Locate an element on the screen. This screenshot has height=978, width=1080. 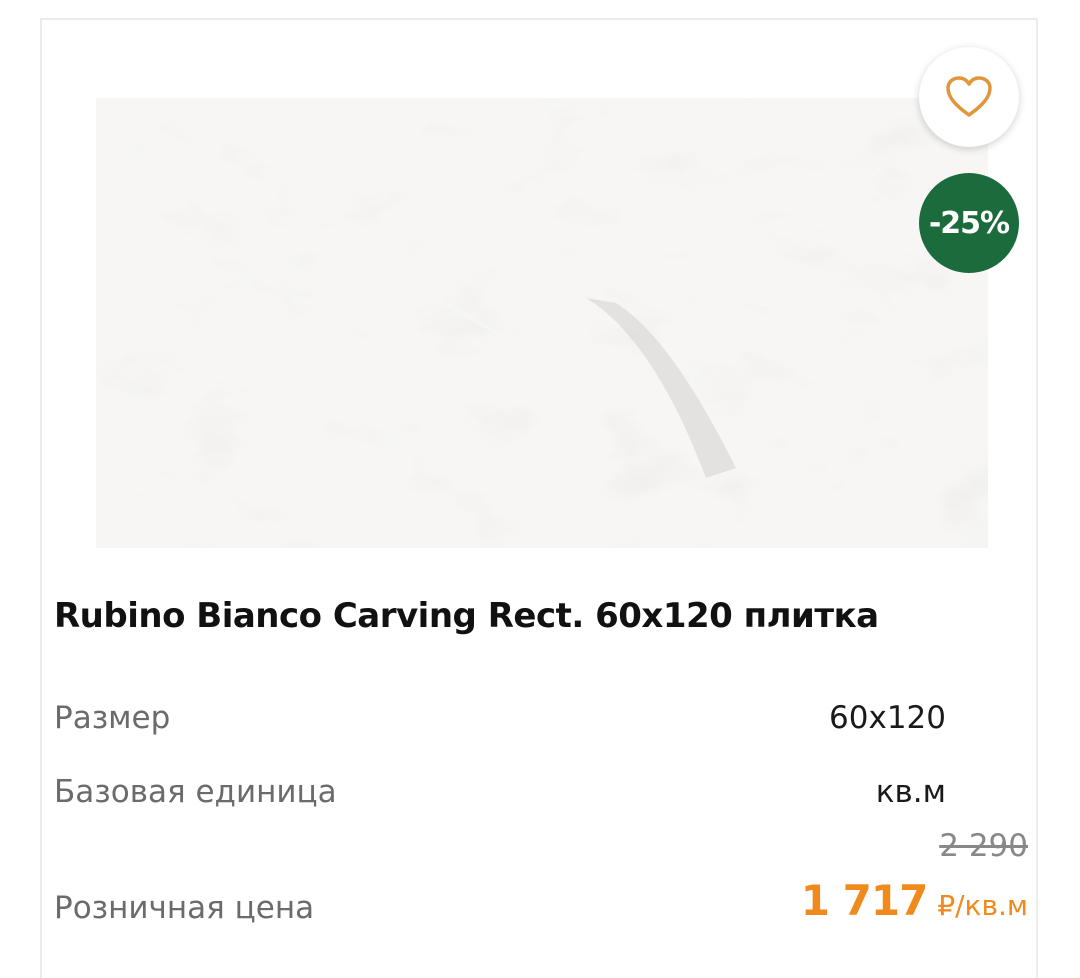
price-label: Розничная цена is located at coordinates (184, 908).